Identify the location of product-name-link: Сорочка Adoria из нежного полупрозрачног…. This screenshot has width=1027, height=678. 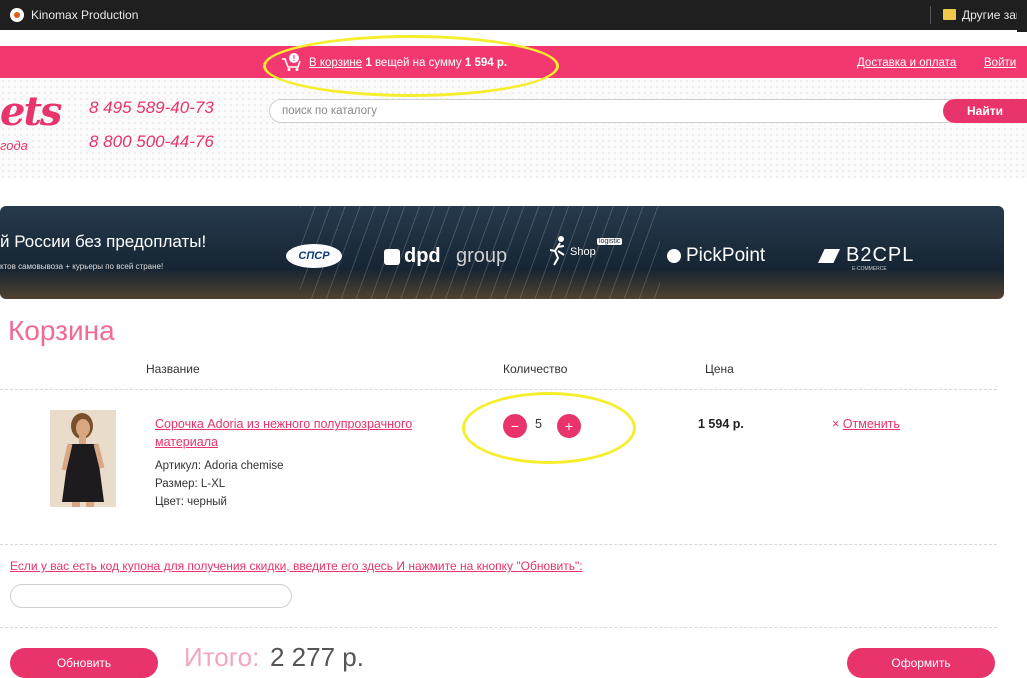
(305, 433).